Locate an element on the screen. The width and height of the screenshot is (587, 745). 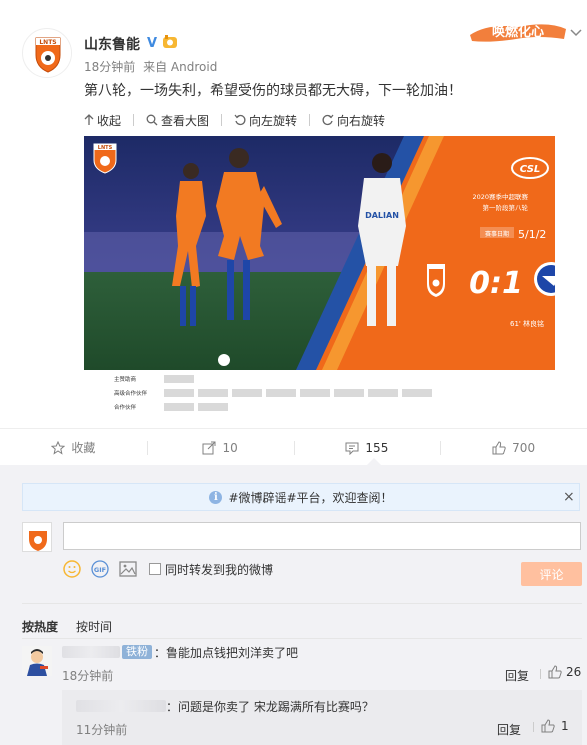
commenter-avatar is located at coordinates (37, 661).